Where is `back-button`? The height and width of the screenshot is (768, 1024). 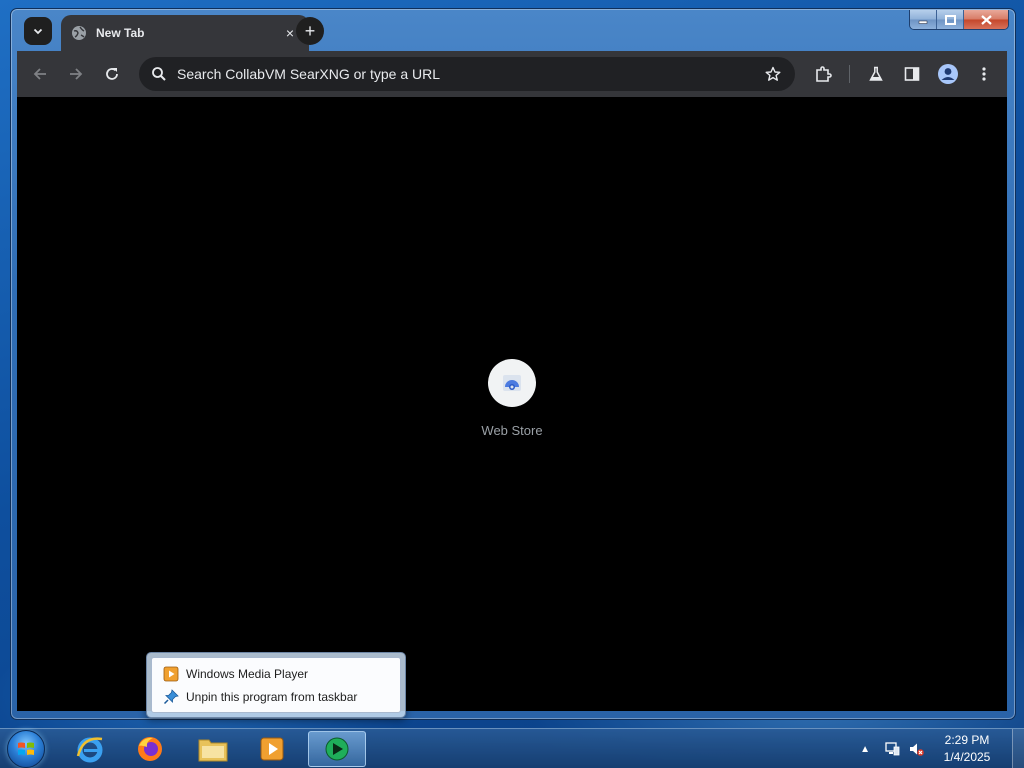 back-button is located at coordinates (40, 74).